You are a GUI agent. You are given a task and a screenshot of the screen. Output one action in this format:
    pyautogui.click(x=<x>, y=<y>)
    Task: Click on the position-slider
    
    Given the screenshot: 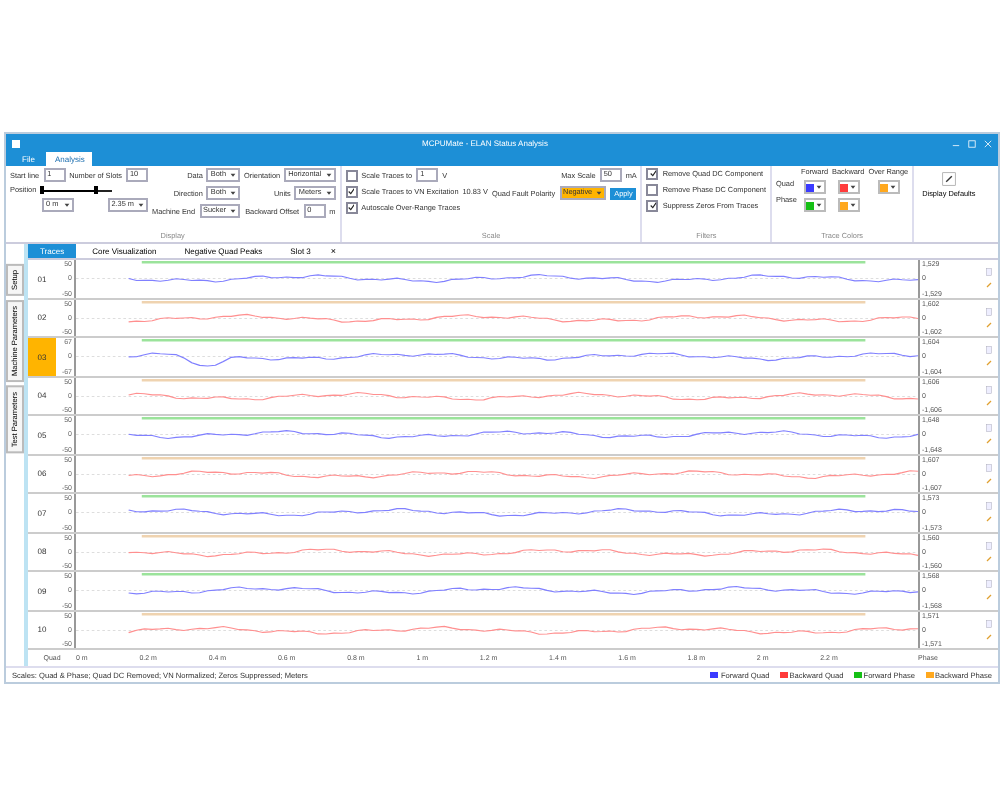 What is the action you would take?
    pyautogui.click(x=76, y=190)
    